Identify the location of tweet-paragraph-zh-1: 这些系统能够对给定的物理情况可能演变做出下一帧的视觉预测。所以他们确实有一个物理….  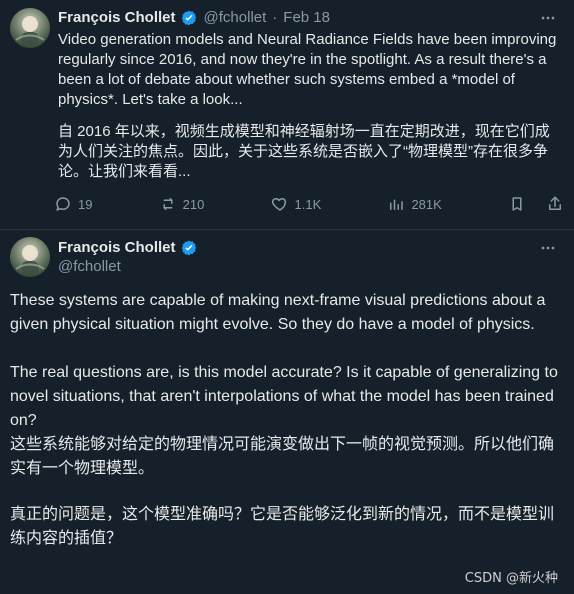
(282, 456).